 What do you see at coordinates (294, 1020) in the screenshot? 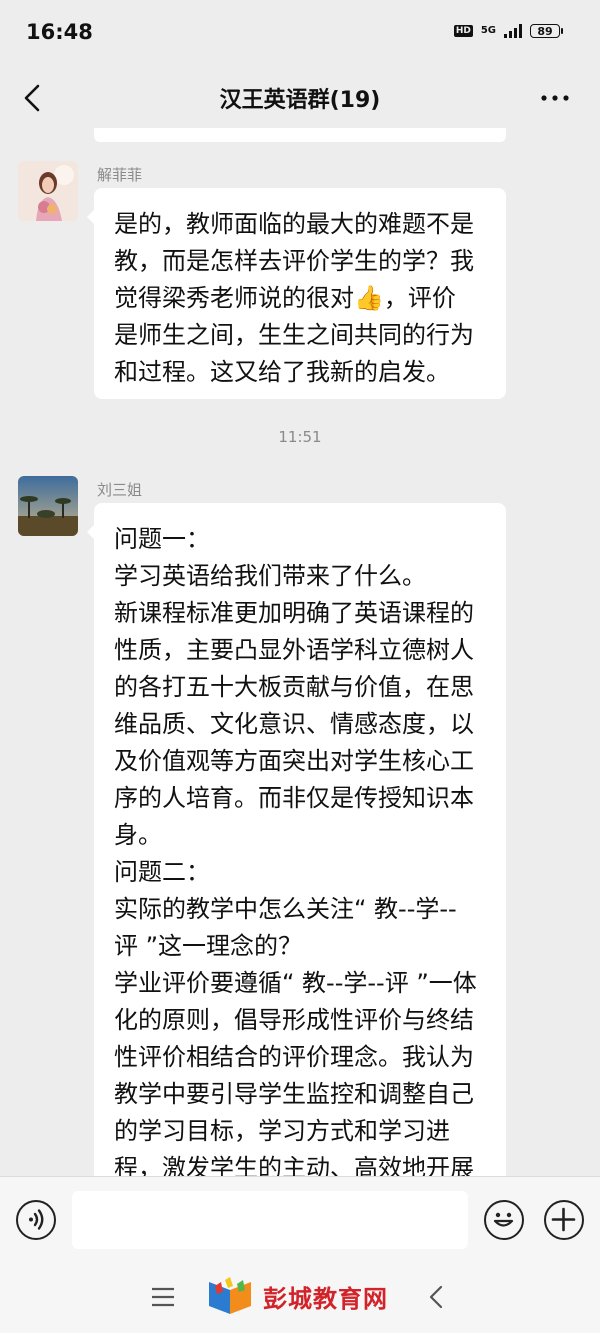
I see `message-line: 化的原则，倡导形成性评价与终结` at bounding box center [294, 1020].